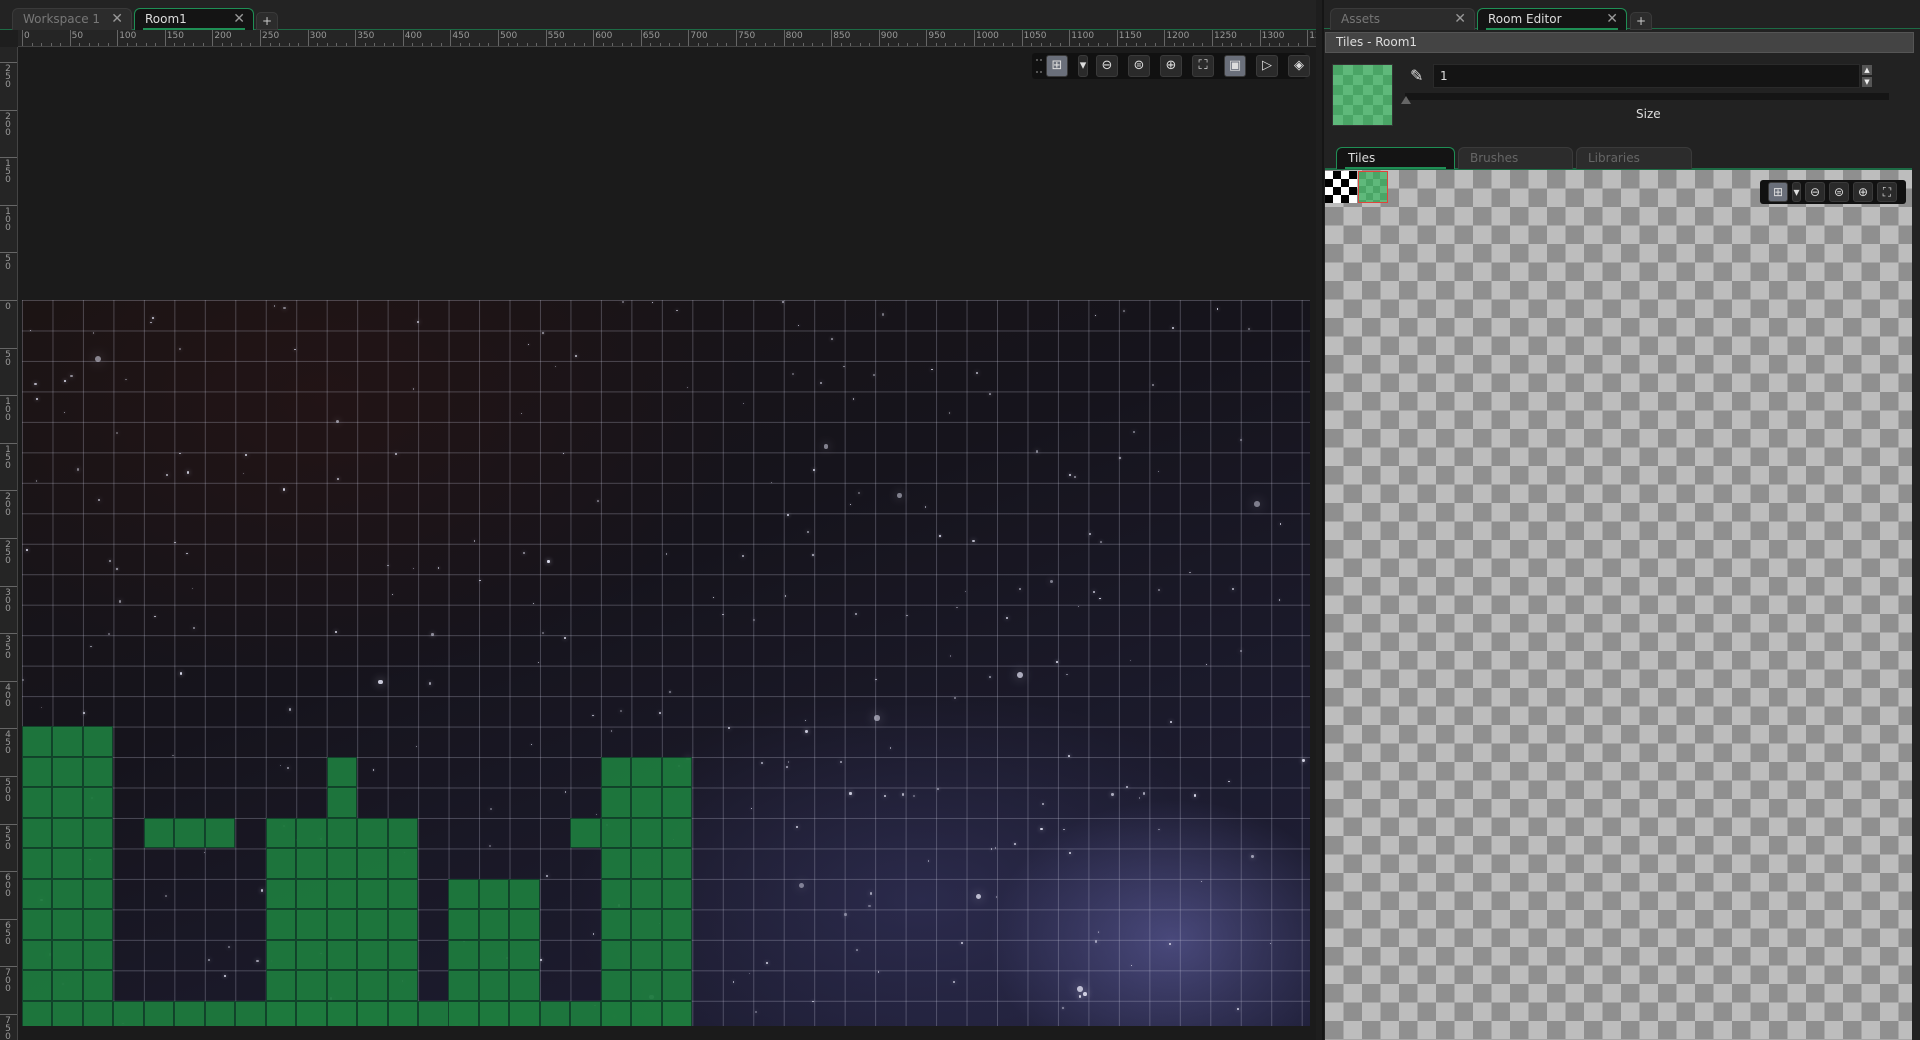  What do you see at coordinates (1867, 82) in the screenshot?
I see `decrement-icon: ▼` at bounding box center [1867, 82].